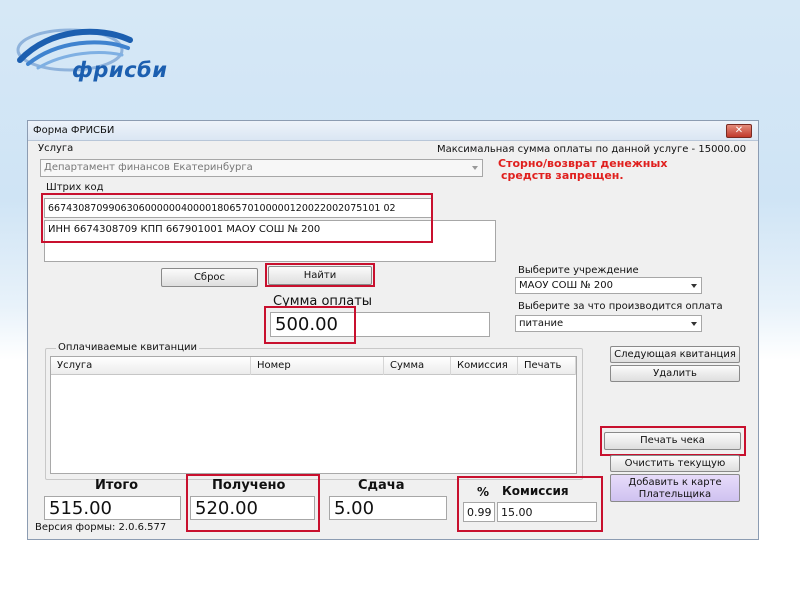  What do you see at coordinates (675, 494) in the screenshot?
I see `add-card-label-line2: Плательщика` at bounding box center [675, 494].